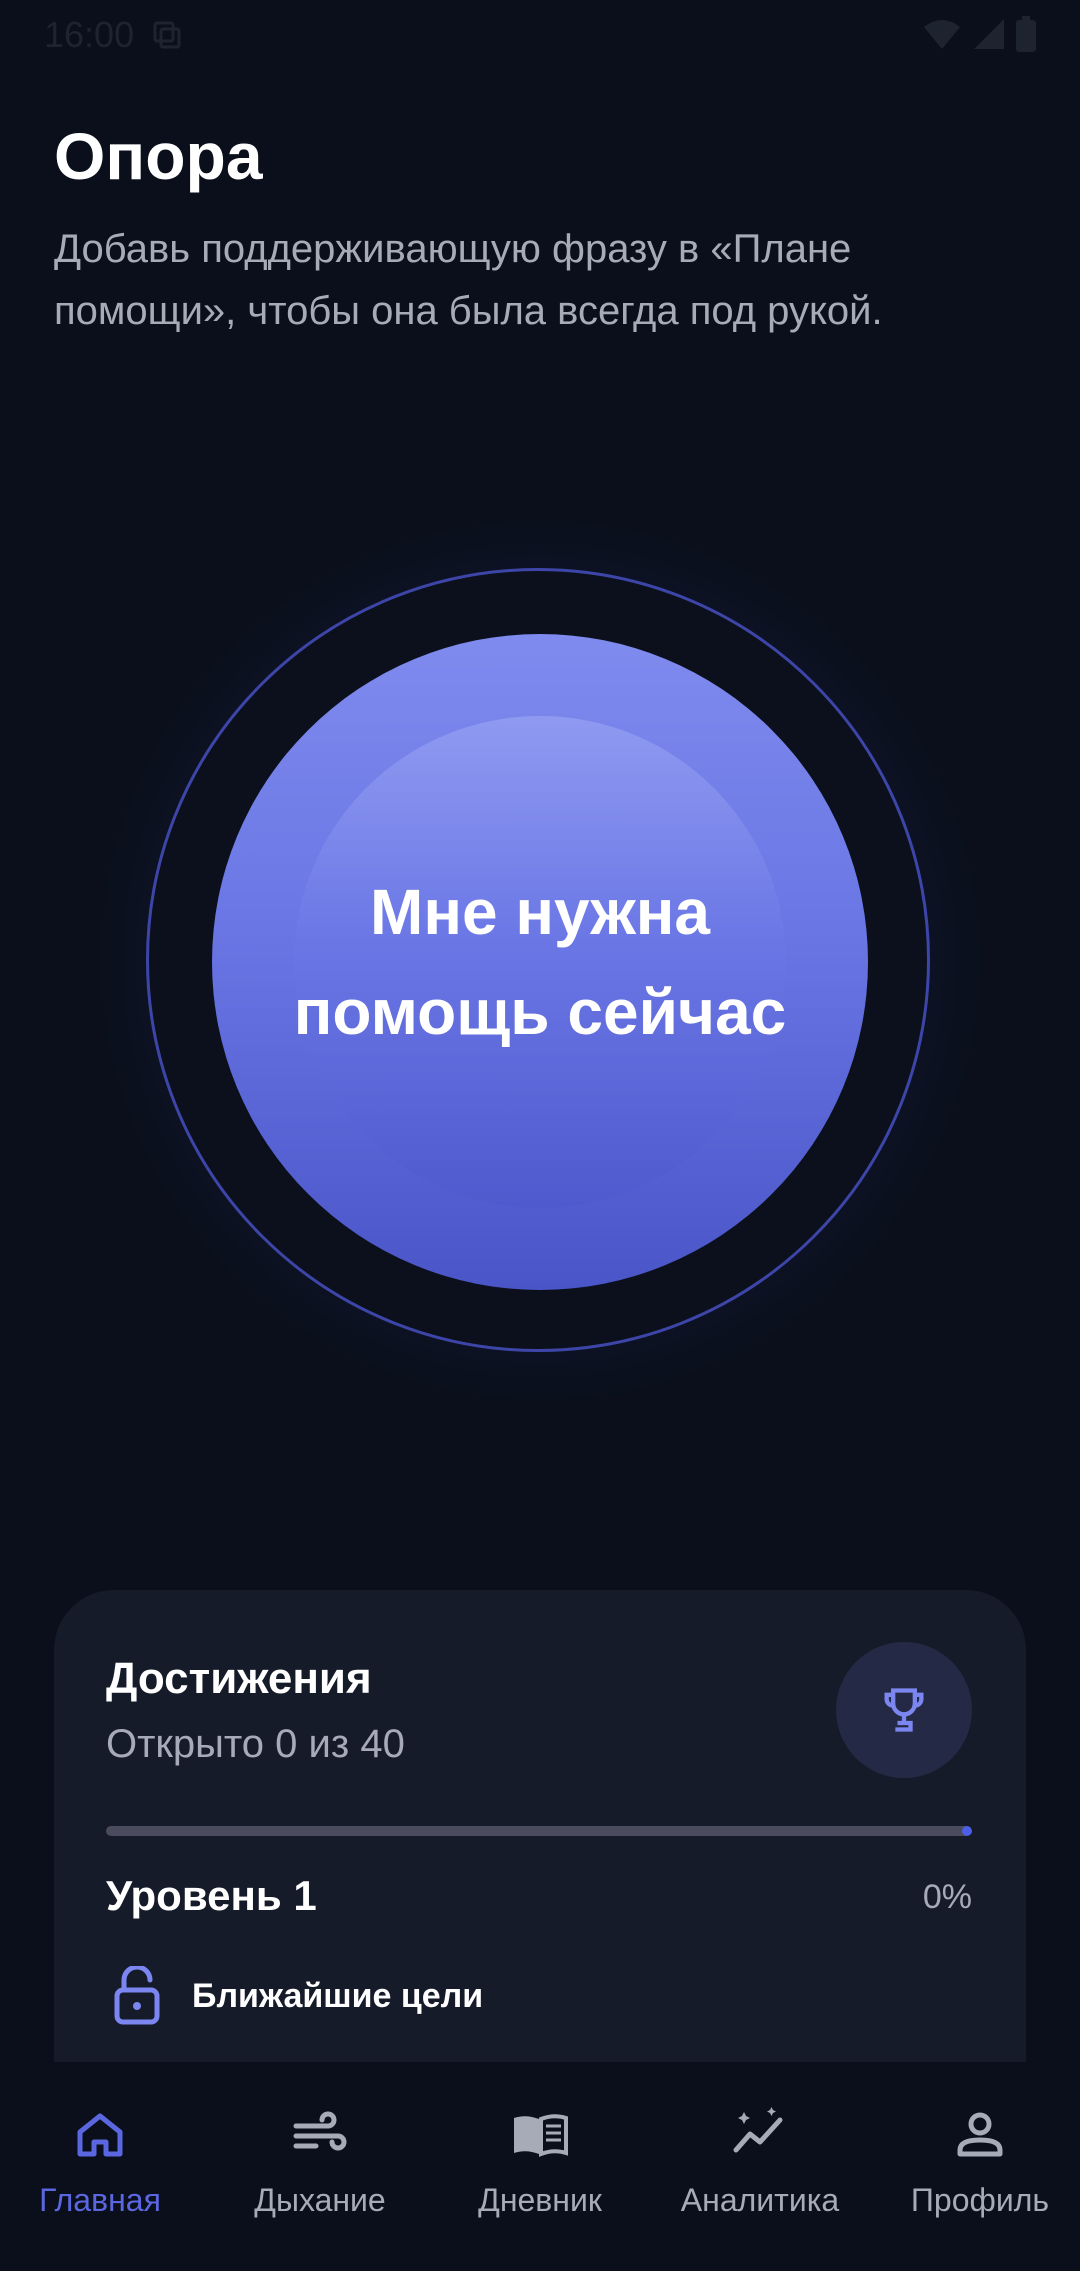  I want to click on nav-item-diary: Дневник, so click(540, 2161).